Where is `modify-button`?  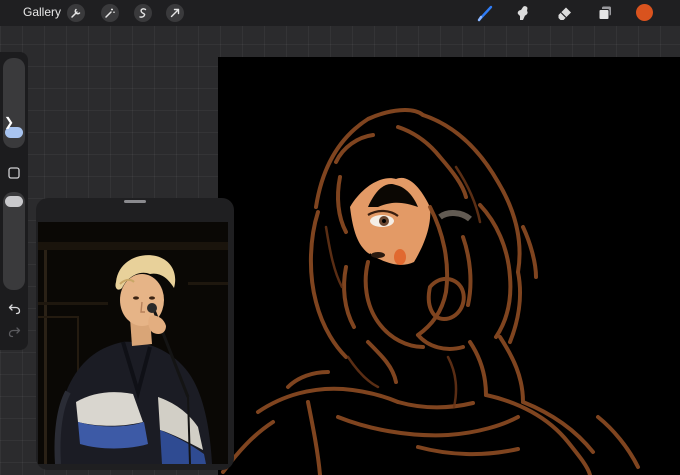
modify-button is located at coordinates (14, 175).